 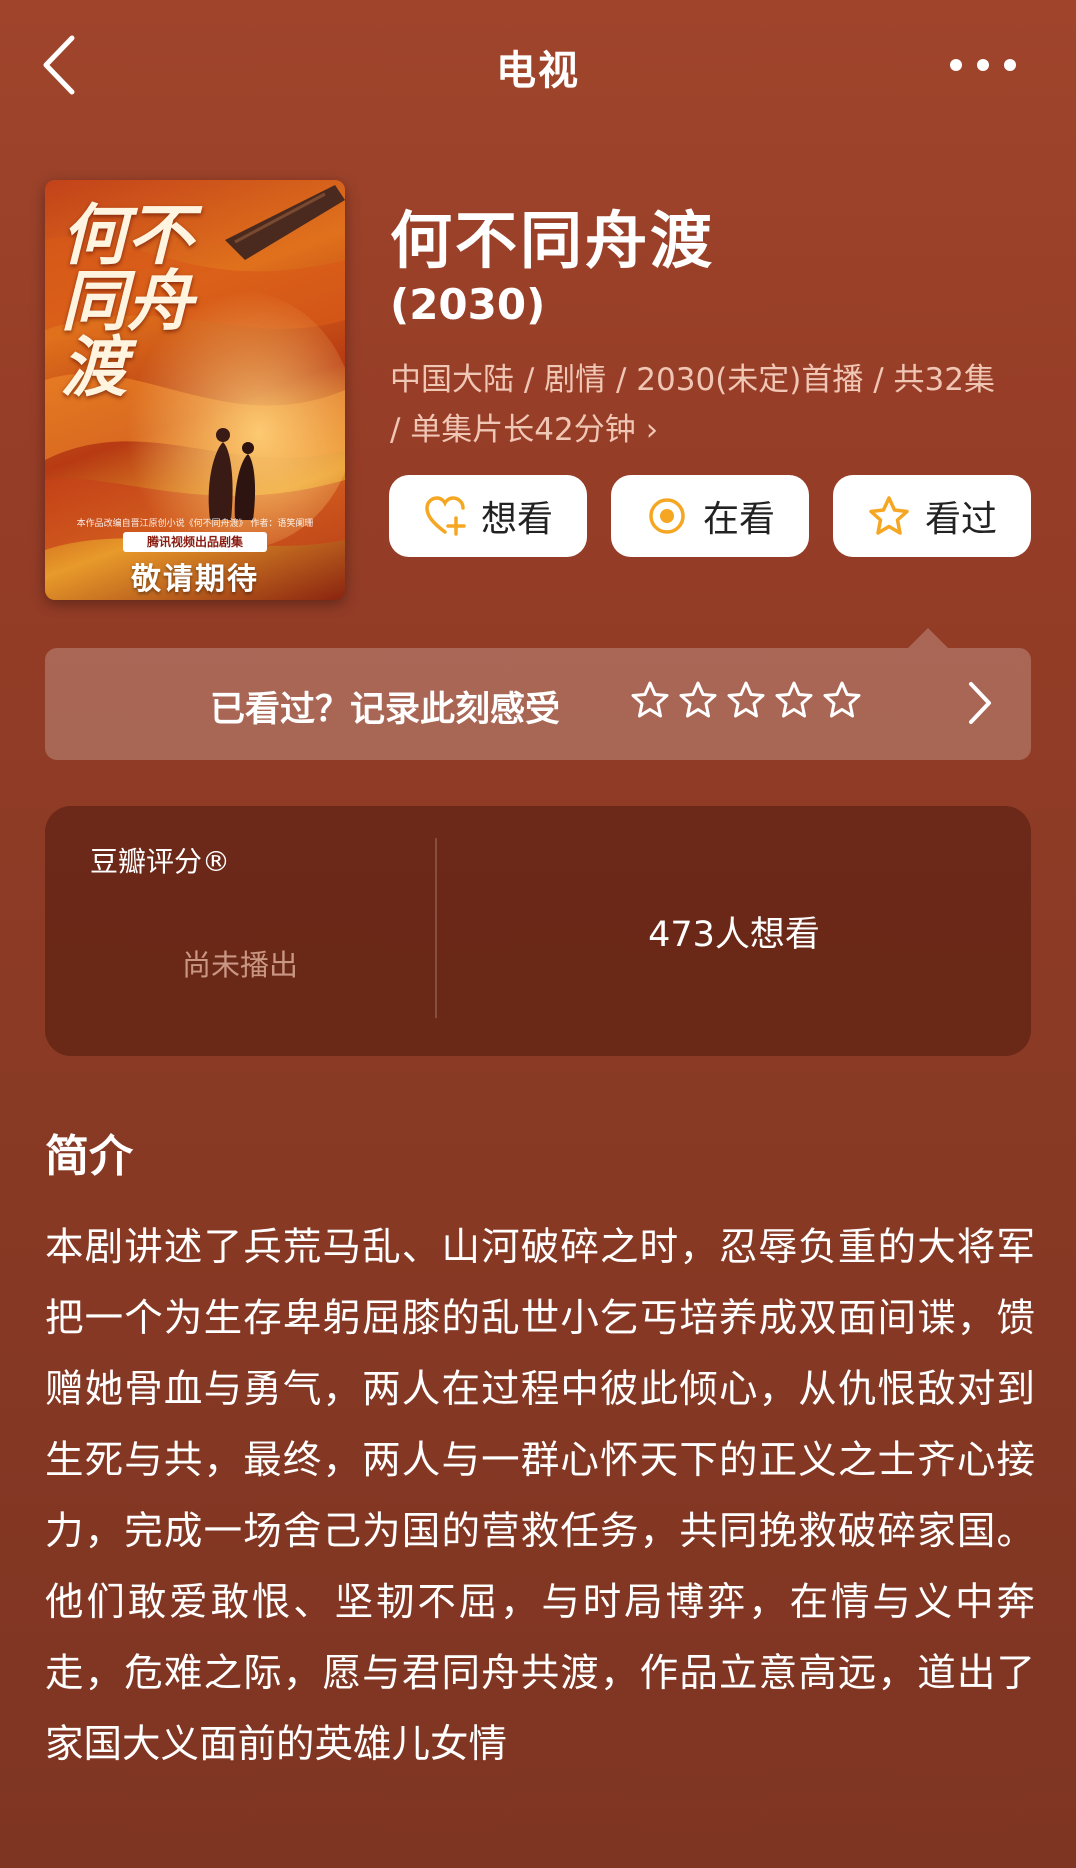 What do you see at coordinates (445, 516) in the screenshot?
I see `heart-plus-icon` at bounding box center [445, 516].